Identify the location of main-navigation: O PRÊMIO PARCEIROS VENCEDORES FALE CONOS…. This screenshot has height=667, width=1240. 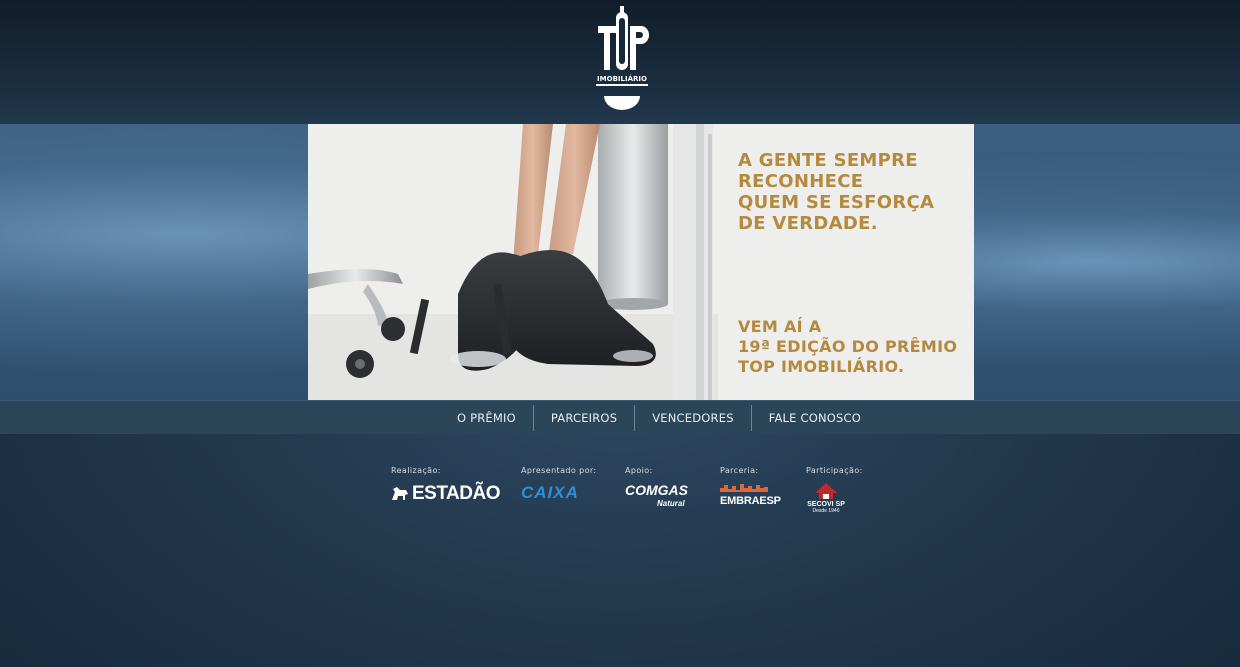
(620, 417).